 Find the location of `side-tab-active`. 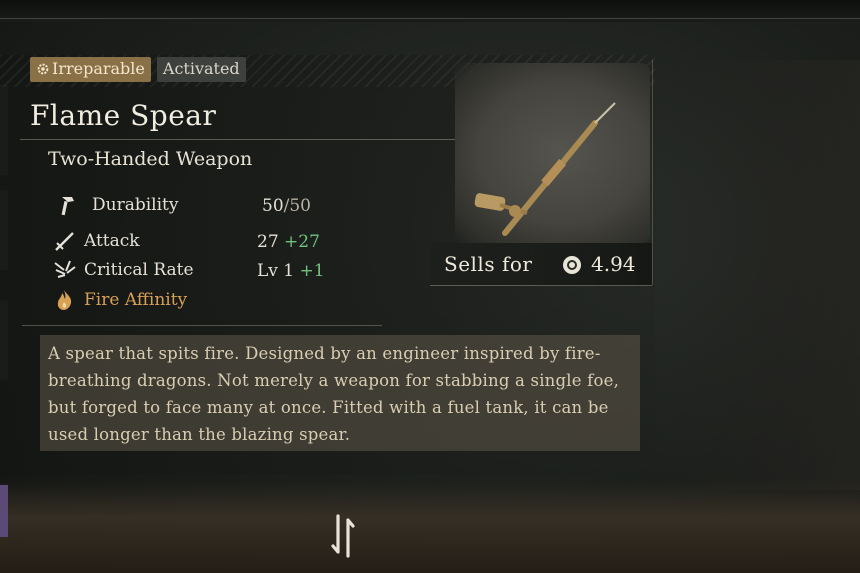

side-tab-active is located at coordinates (4, 511).